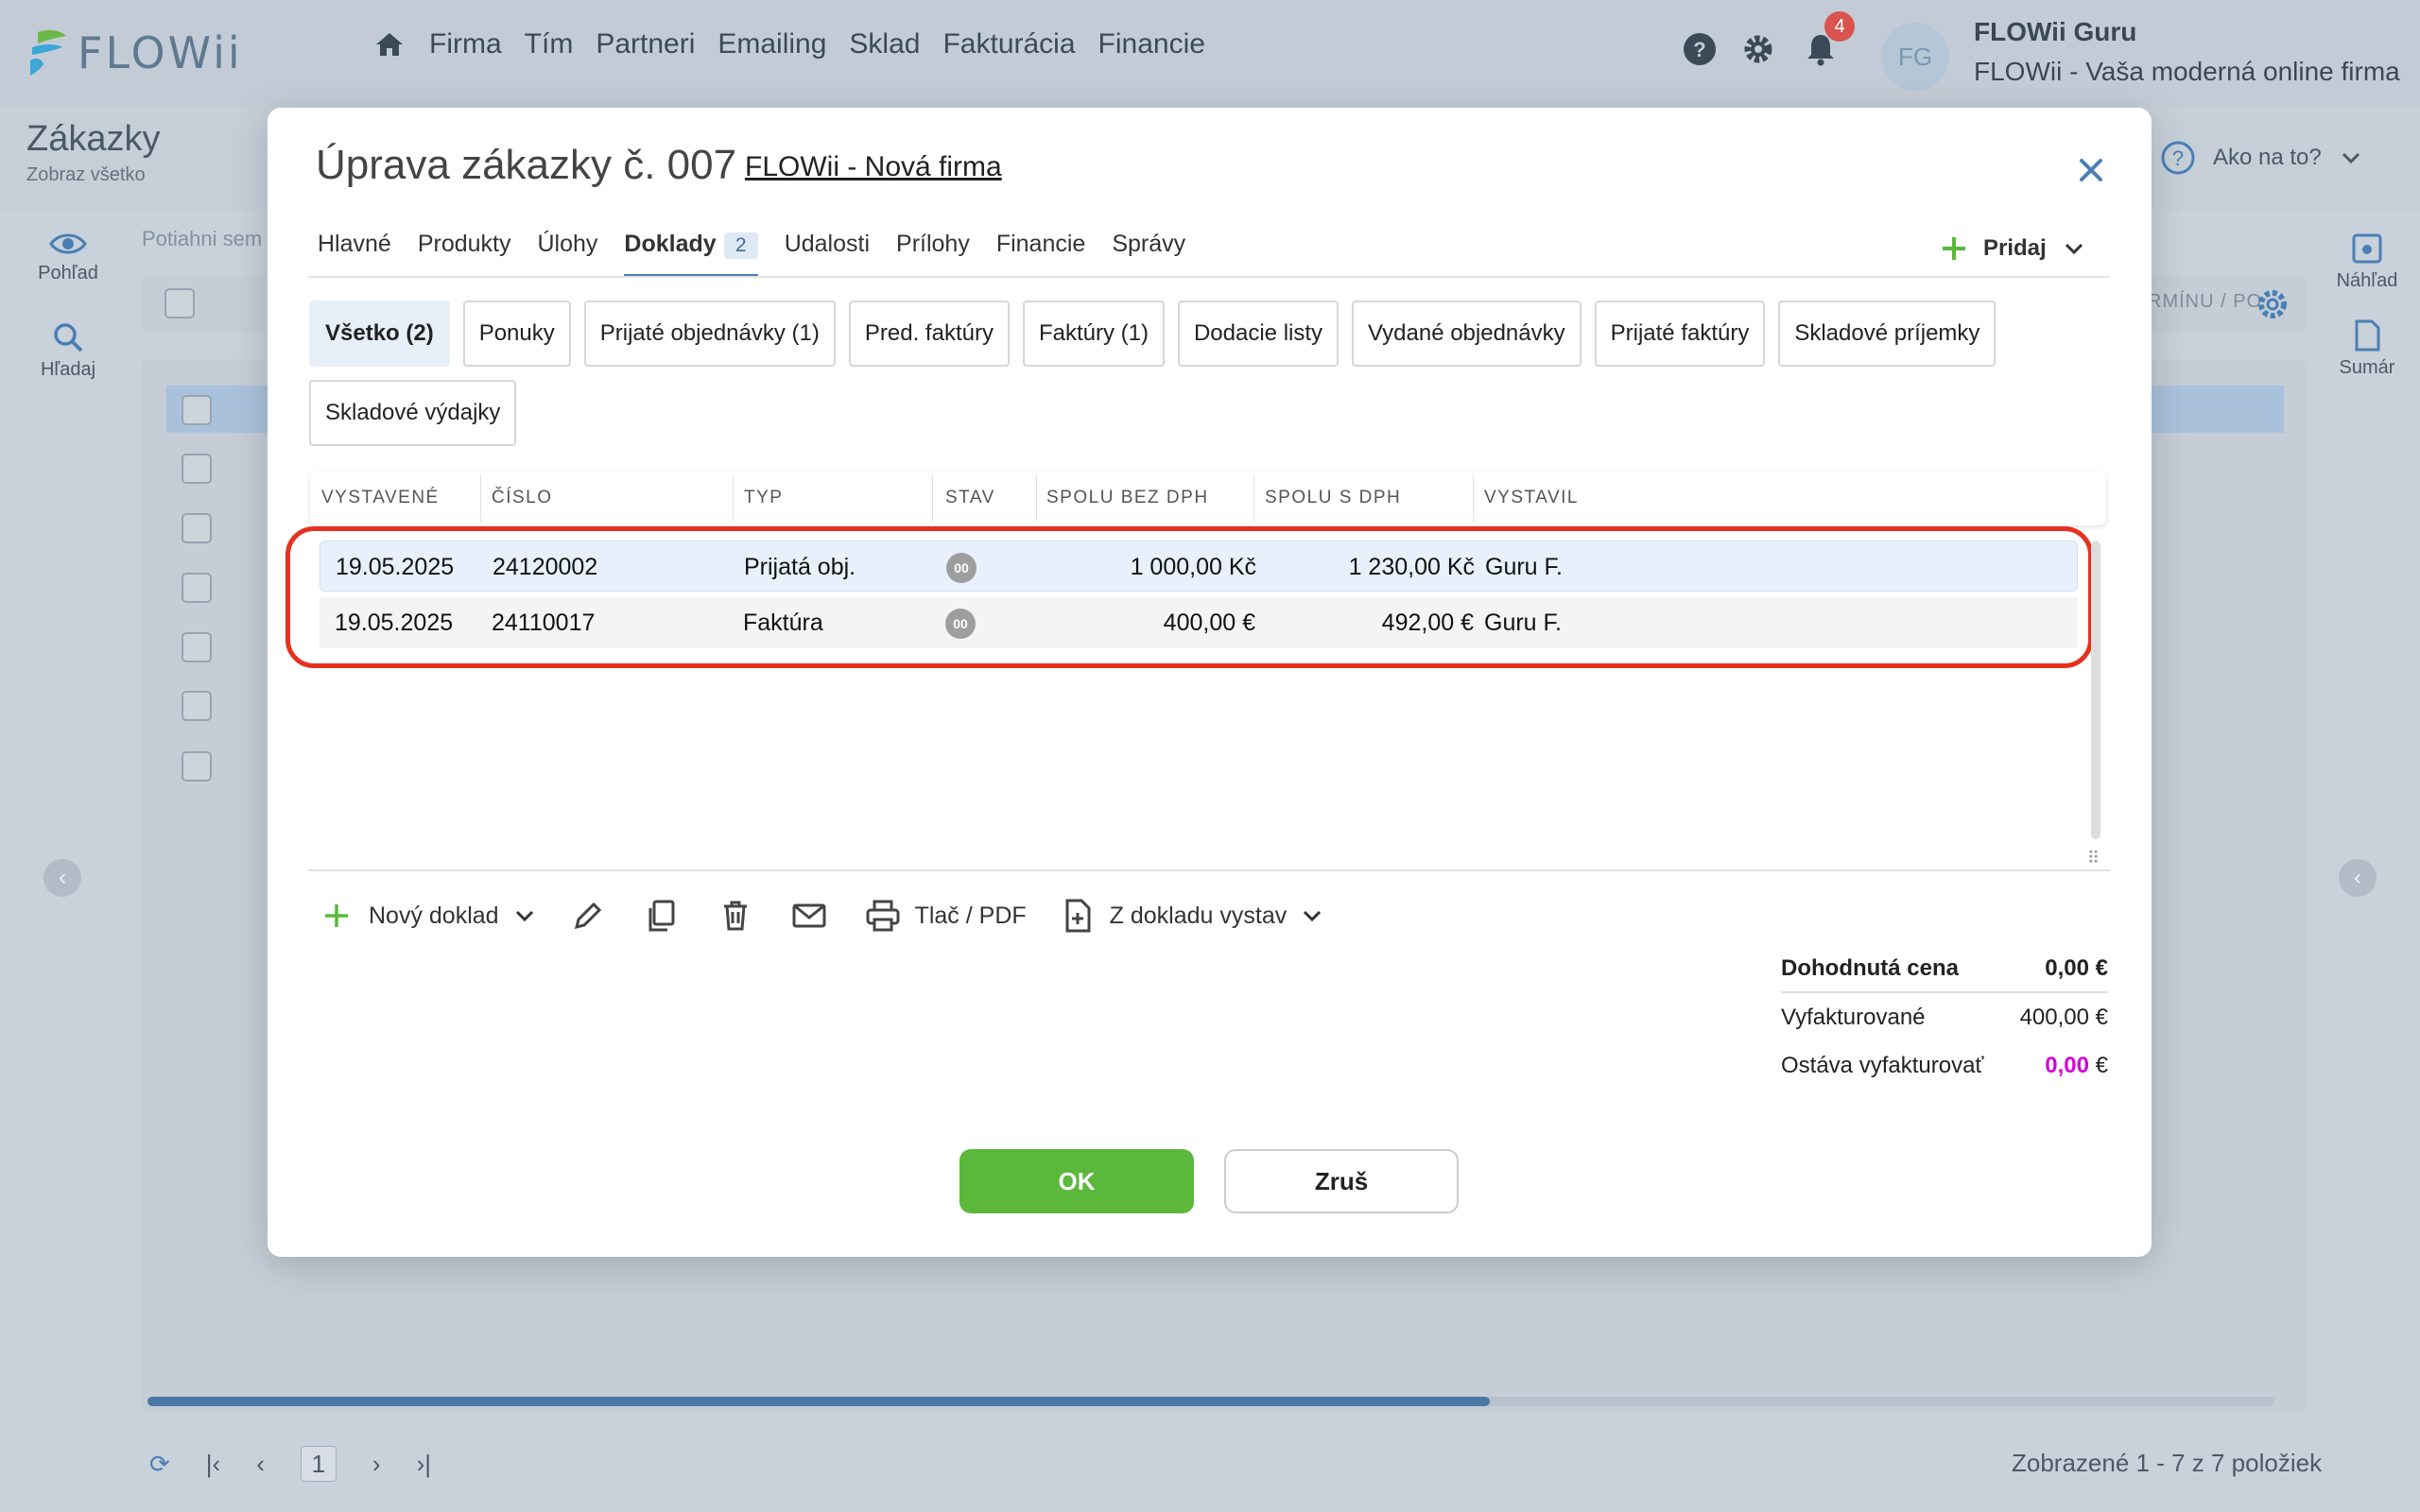 The width and height of the screenshot is (2420, 1512). Describe the element at coordinates (354, 254) in the screenshot. I see `tab-hlavne: Hlavné` at that location.